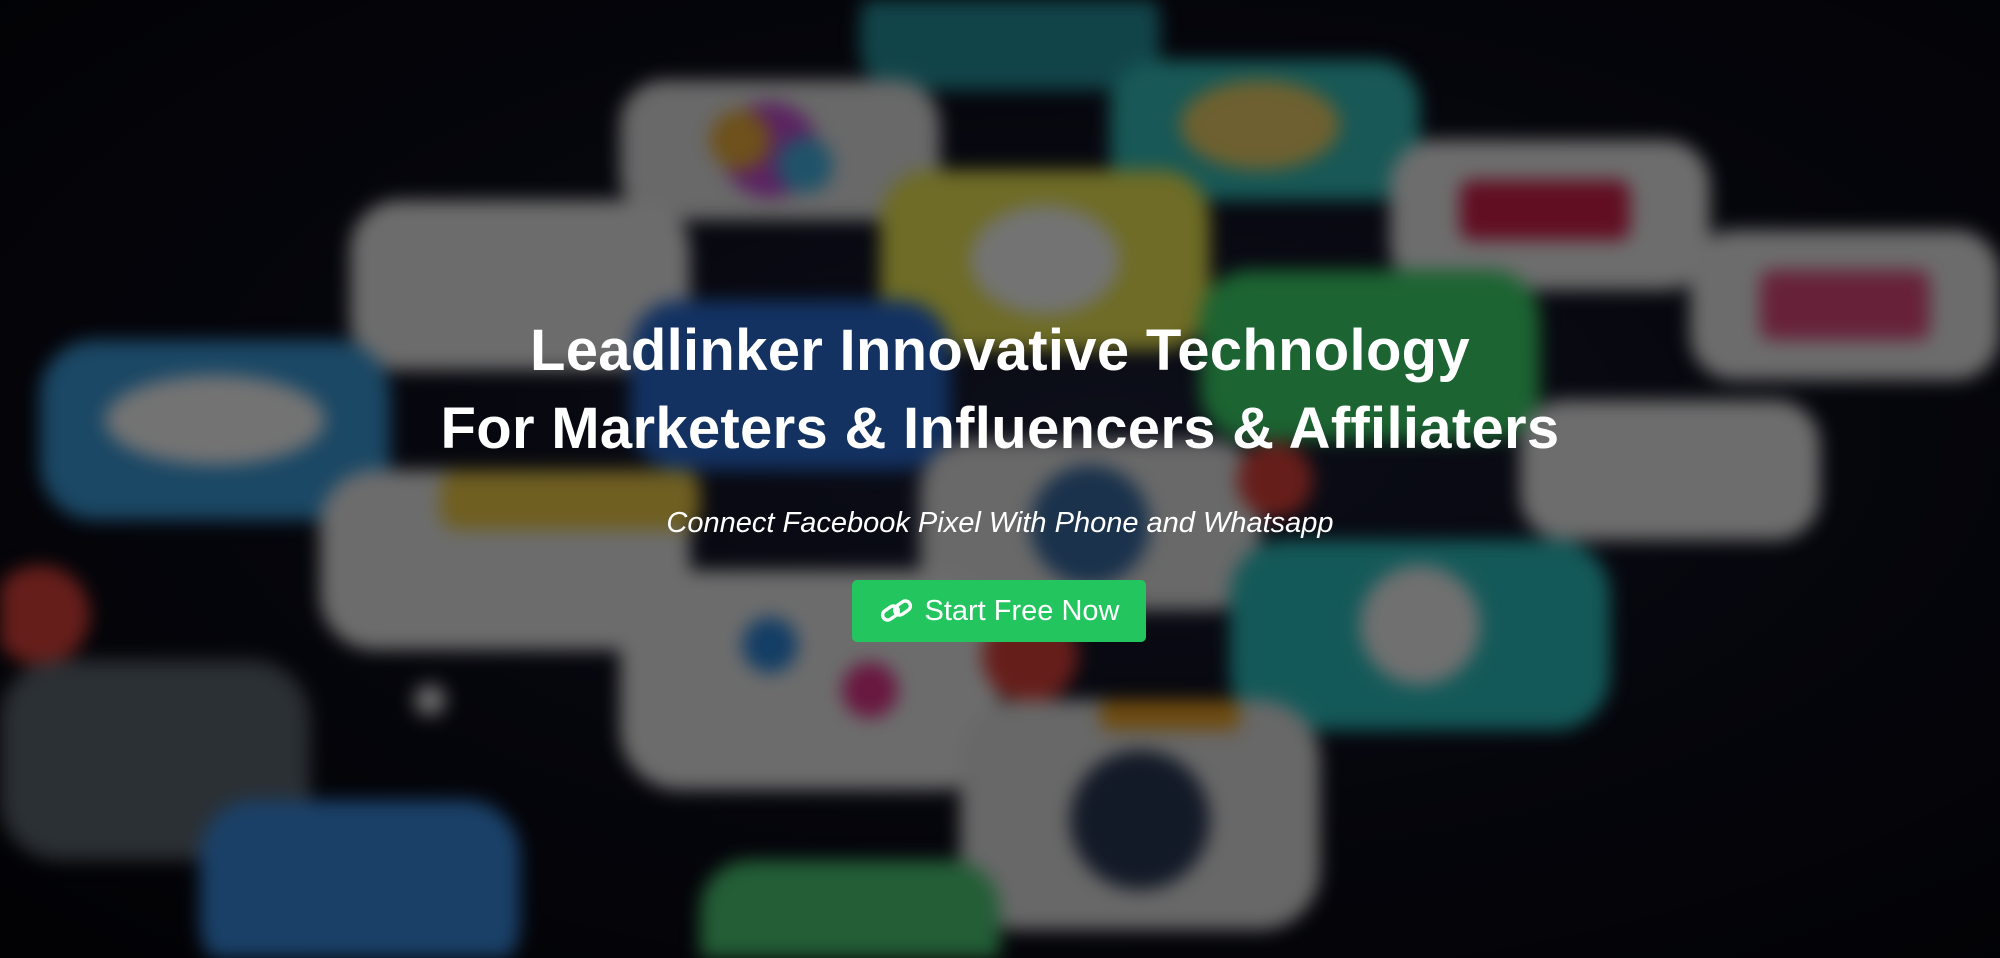  Describe the element at coordinates (1000, 350) in the screenshot. I see `headline-line-1: Leadlinker Innovative Technology` at that location.